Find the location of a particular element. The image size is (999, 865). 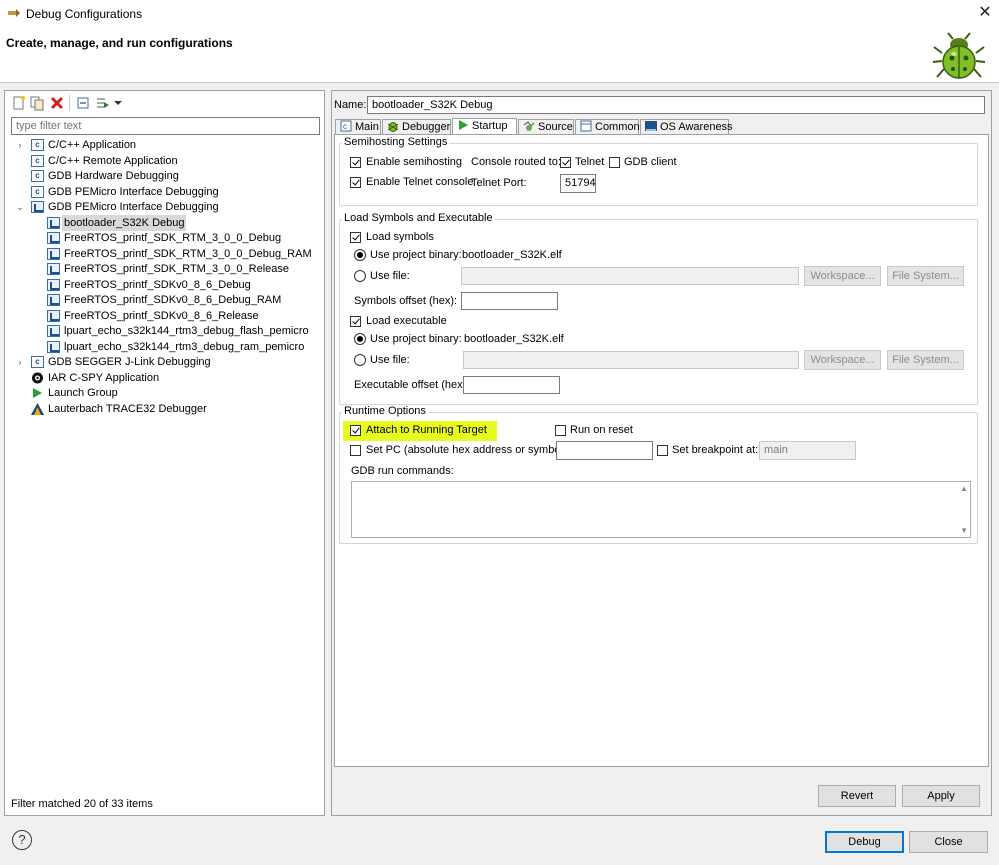

apply-button: Apply is located at coordinates (941, 796).